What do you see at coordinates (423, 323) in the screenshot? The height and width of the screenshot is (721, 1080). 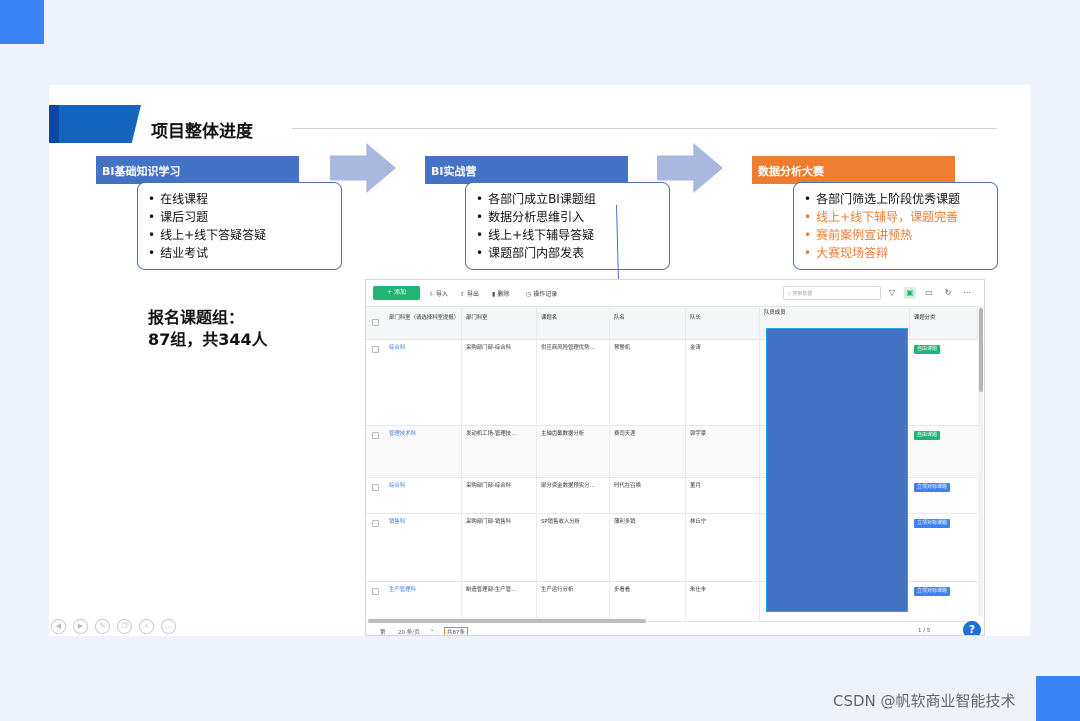 I see `column-header: 部门科室（请选择科室提报）` at bounding box center [423, 323].